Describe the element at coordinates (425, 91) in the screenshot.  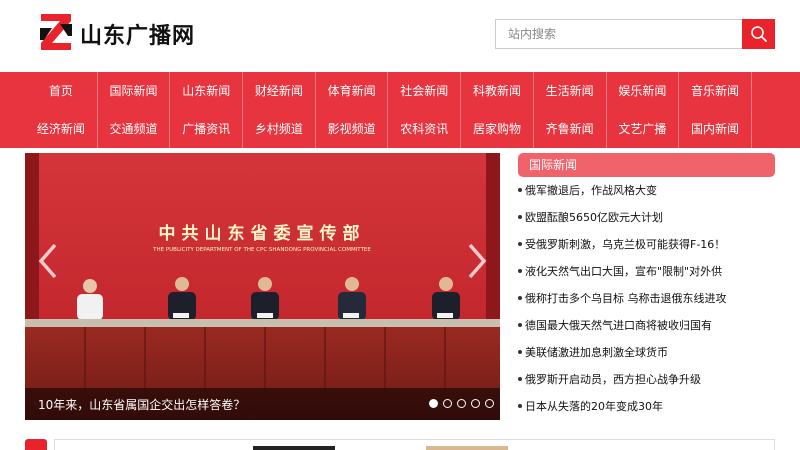
I see `nav-item-row1-5: 社会新闻` at that location.